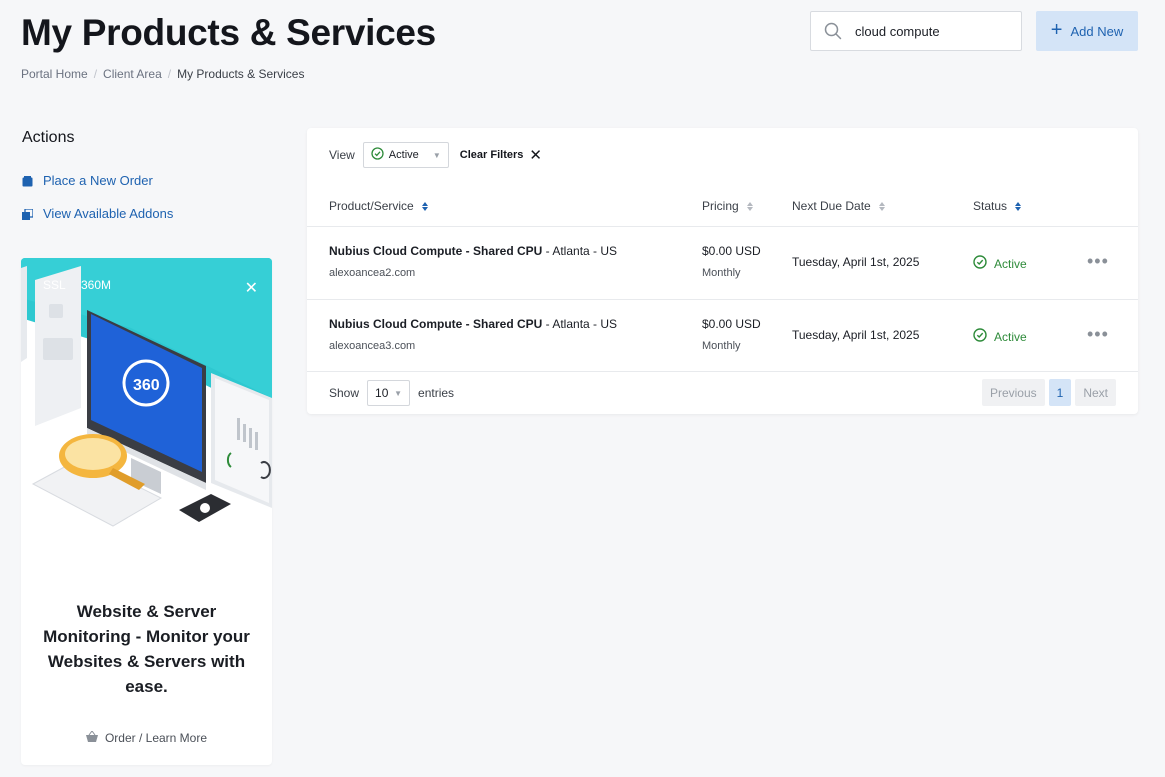  Describe the element at coordinates (54, 74) in the screenshot. I see `breadcrumb-portal-home: Portal Home` at that location.